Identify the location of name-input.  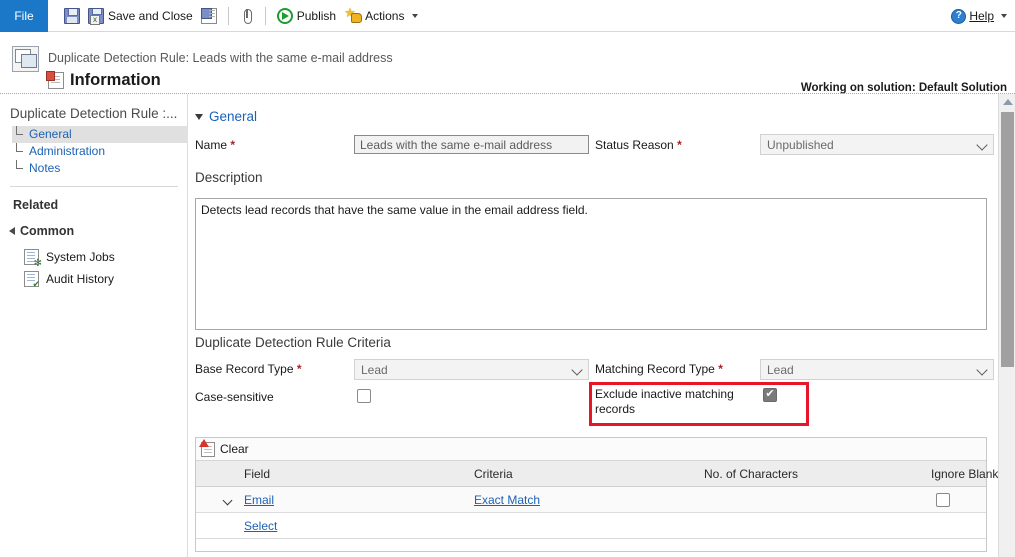
(471, 144).